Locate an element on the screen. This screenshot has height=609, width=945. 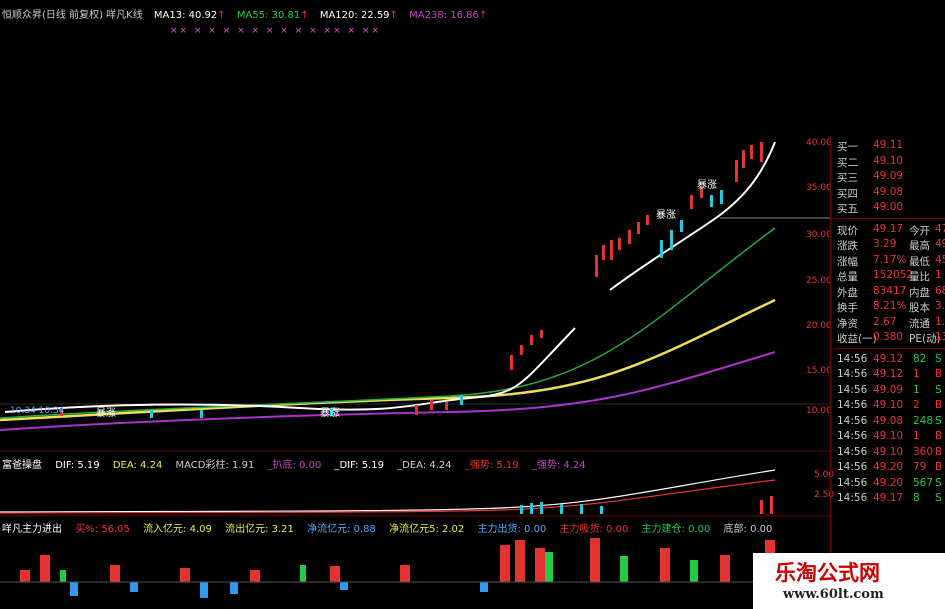
bid-row: 买三 49.09 is located at coordinates (870, 177).